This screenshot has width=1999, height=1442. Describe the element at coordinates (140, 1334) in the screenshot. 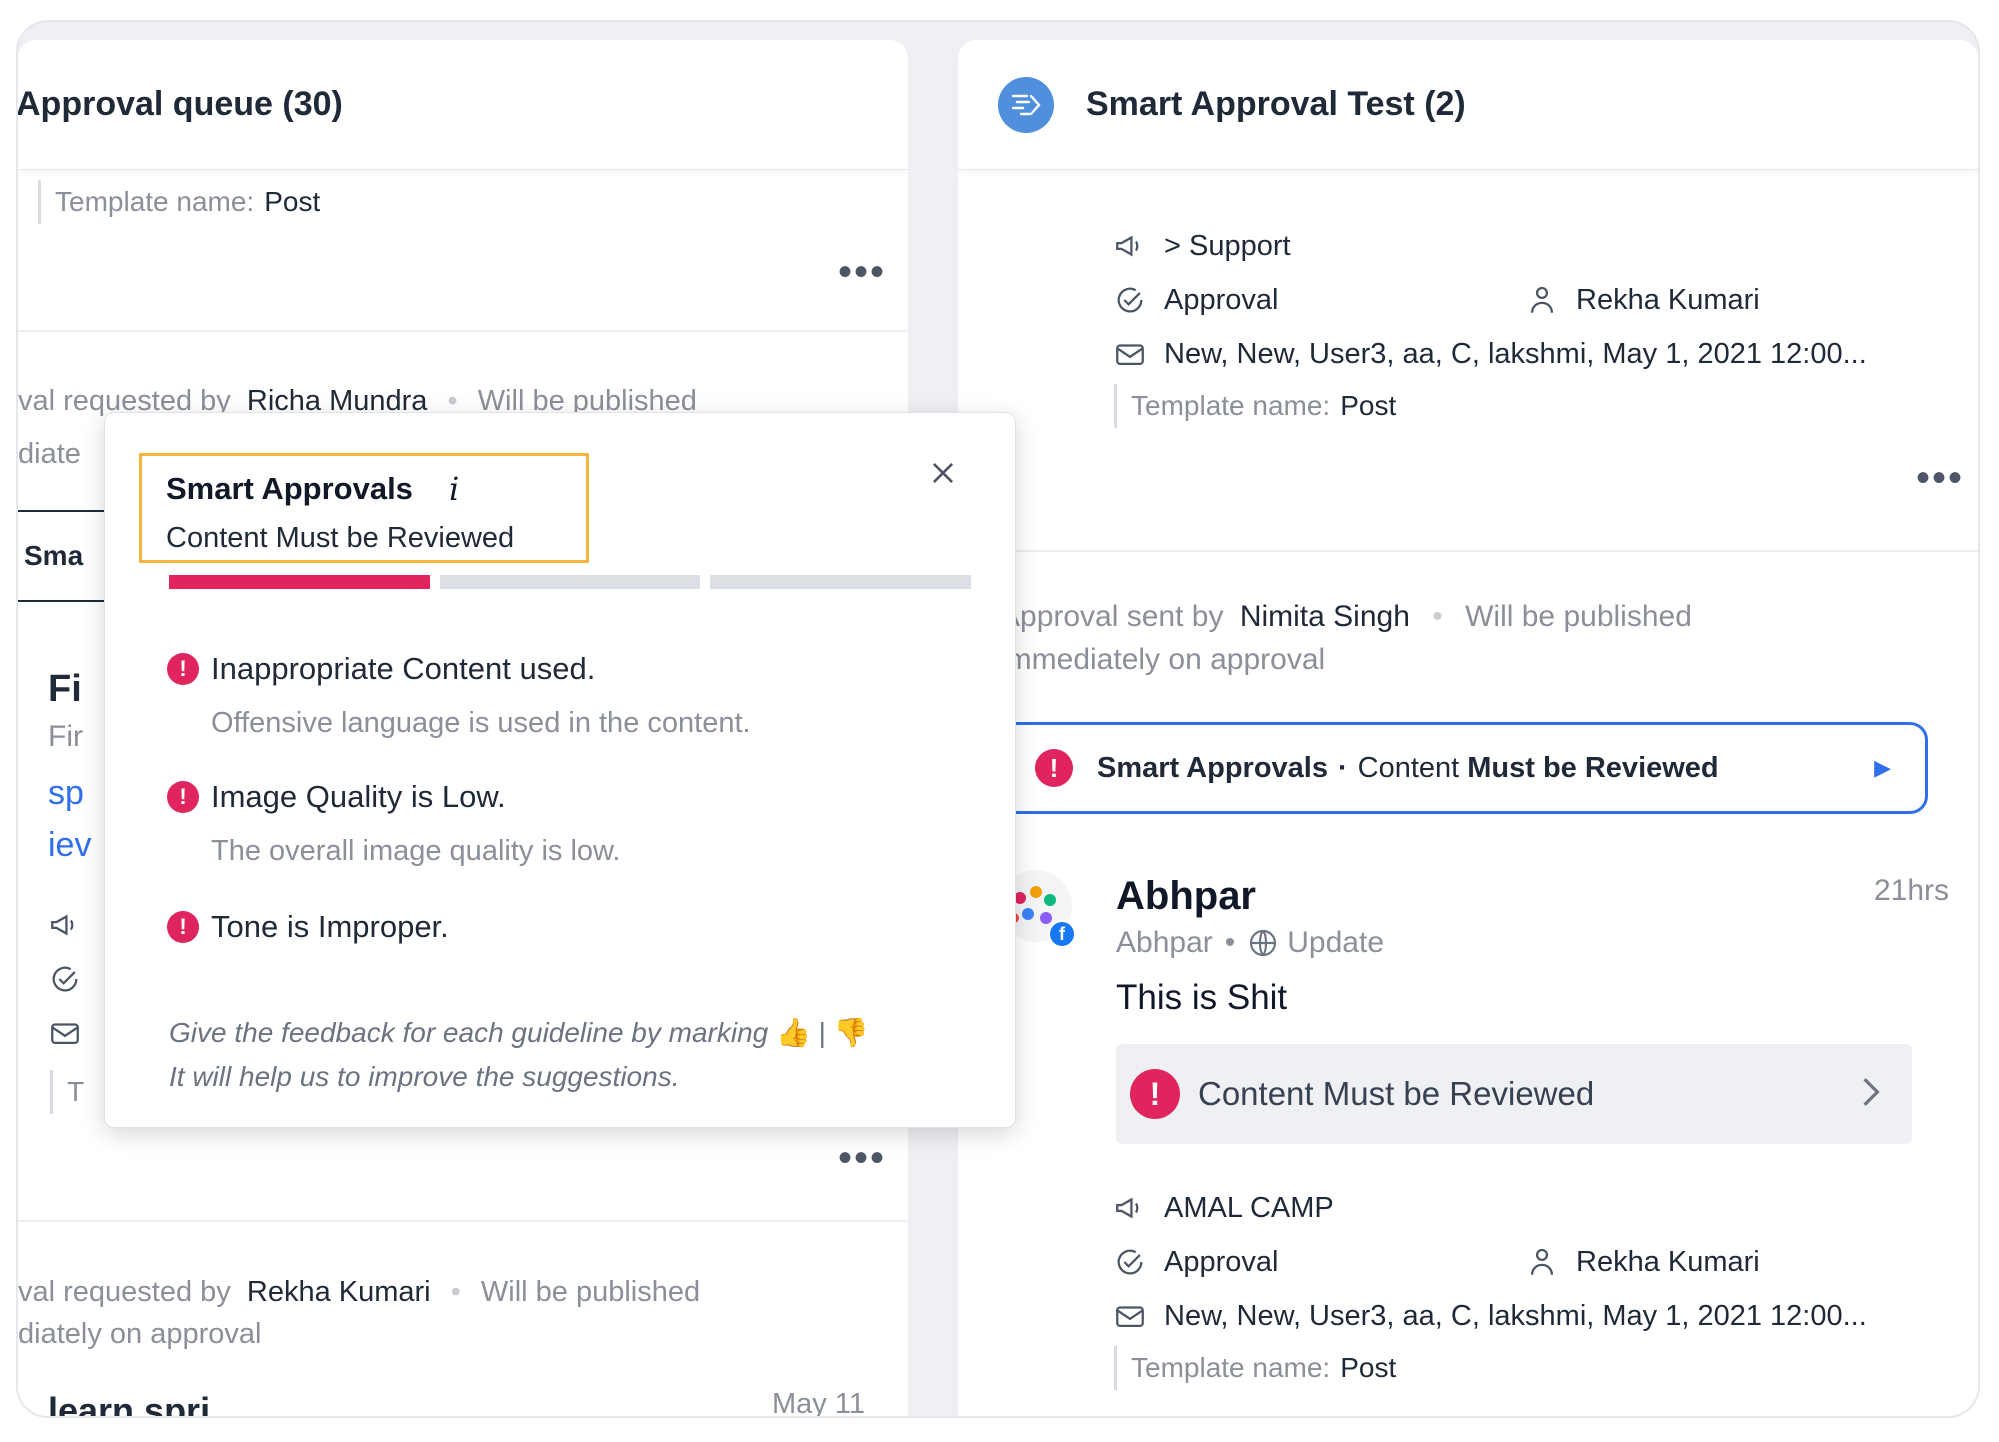

I see `request-line2-2: diately on approval` at that location.